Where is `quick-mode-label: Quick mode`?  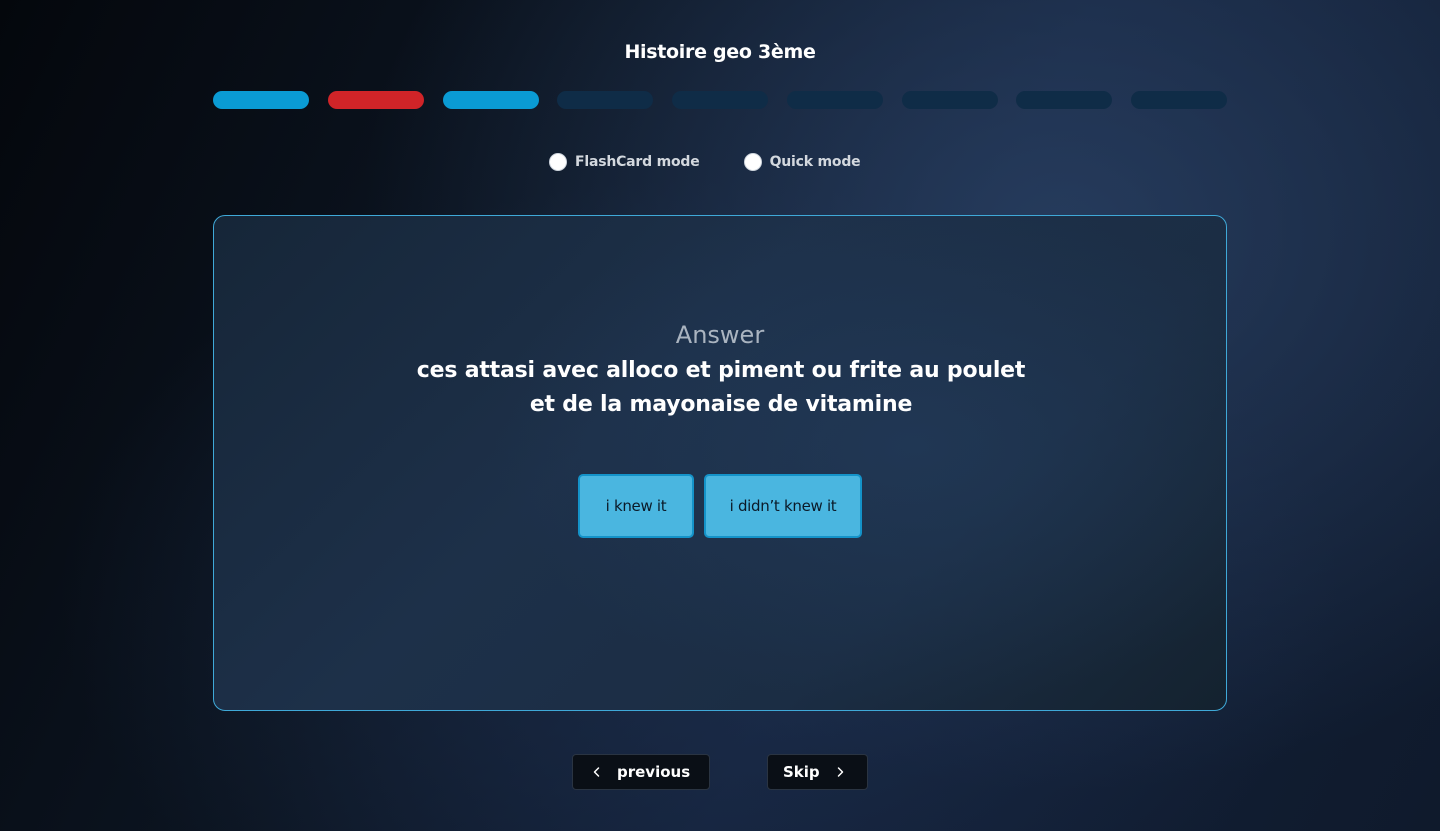 quick-mode-label: Quick mode is located at coordinates (815, 162).